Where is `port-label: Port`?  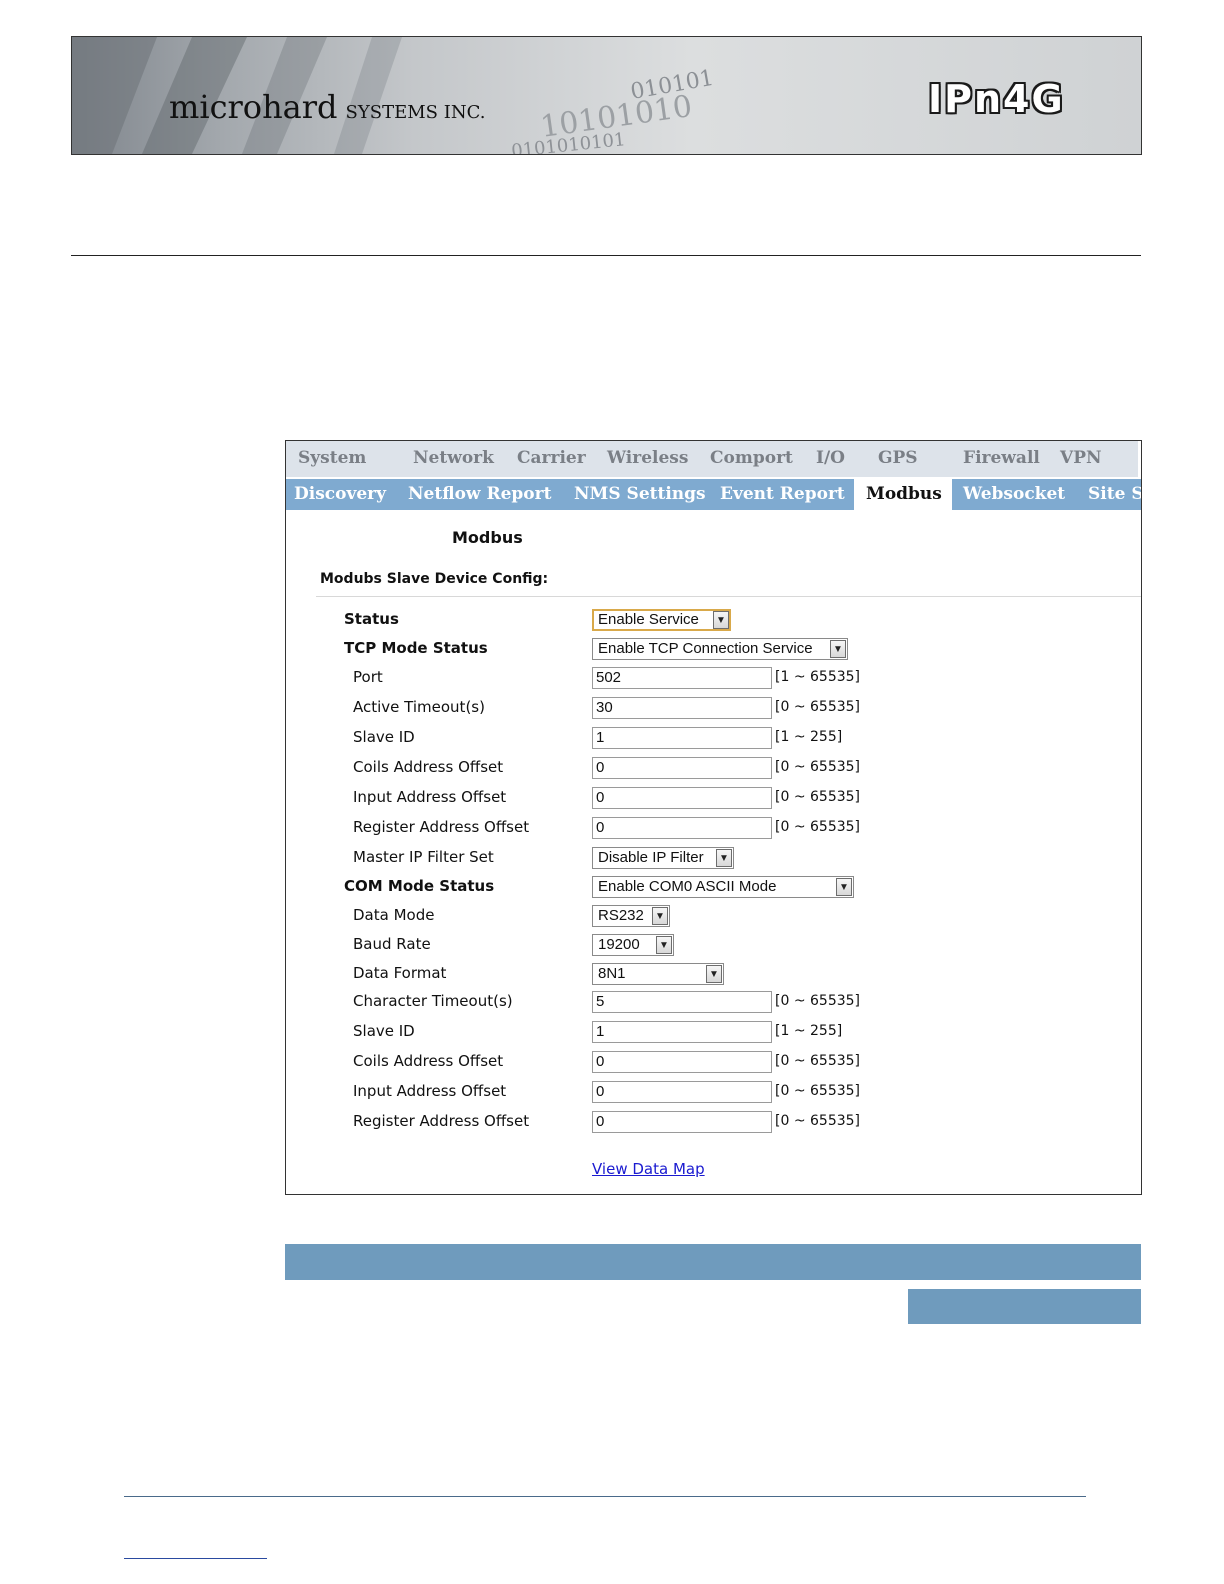 port-label: Port is located at coordinates (368, 677).